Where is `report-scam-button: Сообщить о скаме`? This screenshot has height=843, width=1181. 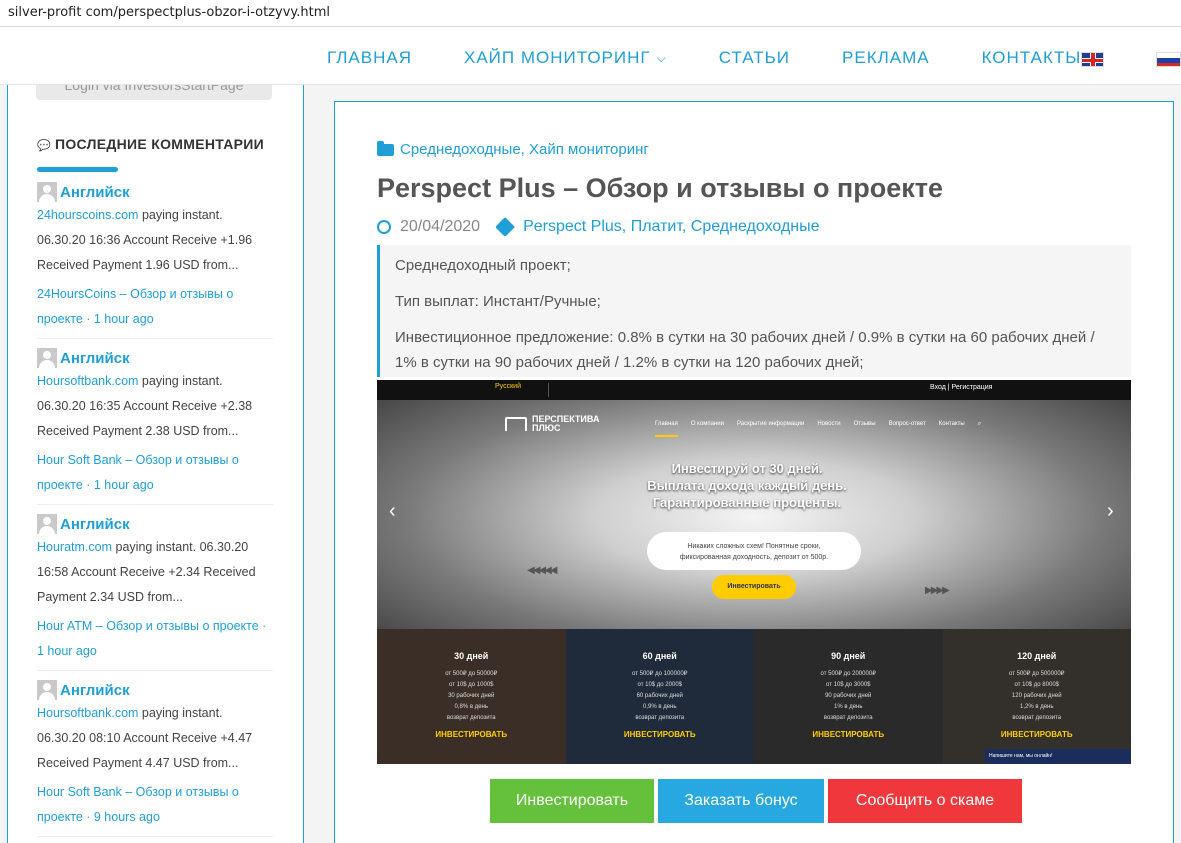
report-scam-button: Сообщить о скаме is located at coordinates (925, 801).